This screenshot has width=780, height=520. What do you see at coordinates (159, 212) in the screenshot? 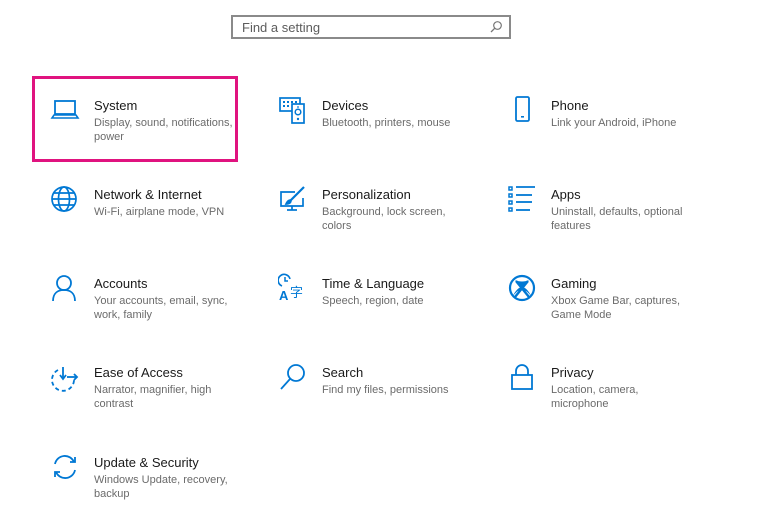
I see `tile-description: Wi-Fi, airplane mode, VPN` at bounding box center [159, 212].